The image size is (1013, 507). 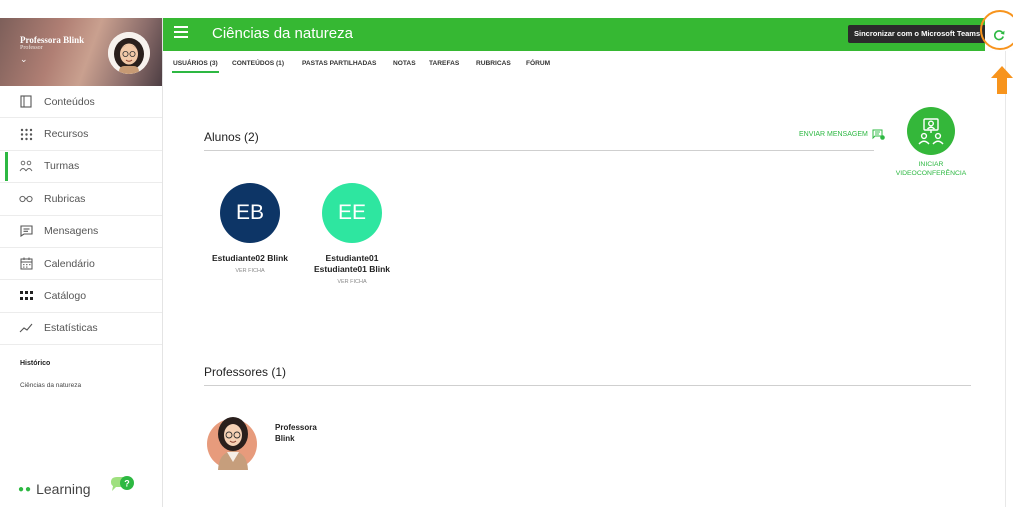 What do you see at coordinates (352, 213) in the screenshot?
I see `student-avatar: EE` at bounding box center [352, 213].